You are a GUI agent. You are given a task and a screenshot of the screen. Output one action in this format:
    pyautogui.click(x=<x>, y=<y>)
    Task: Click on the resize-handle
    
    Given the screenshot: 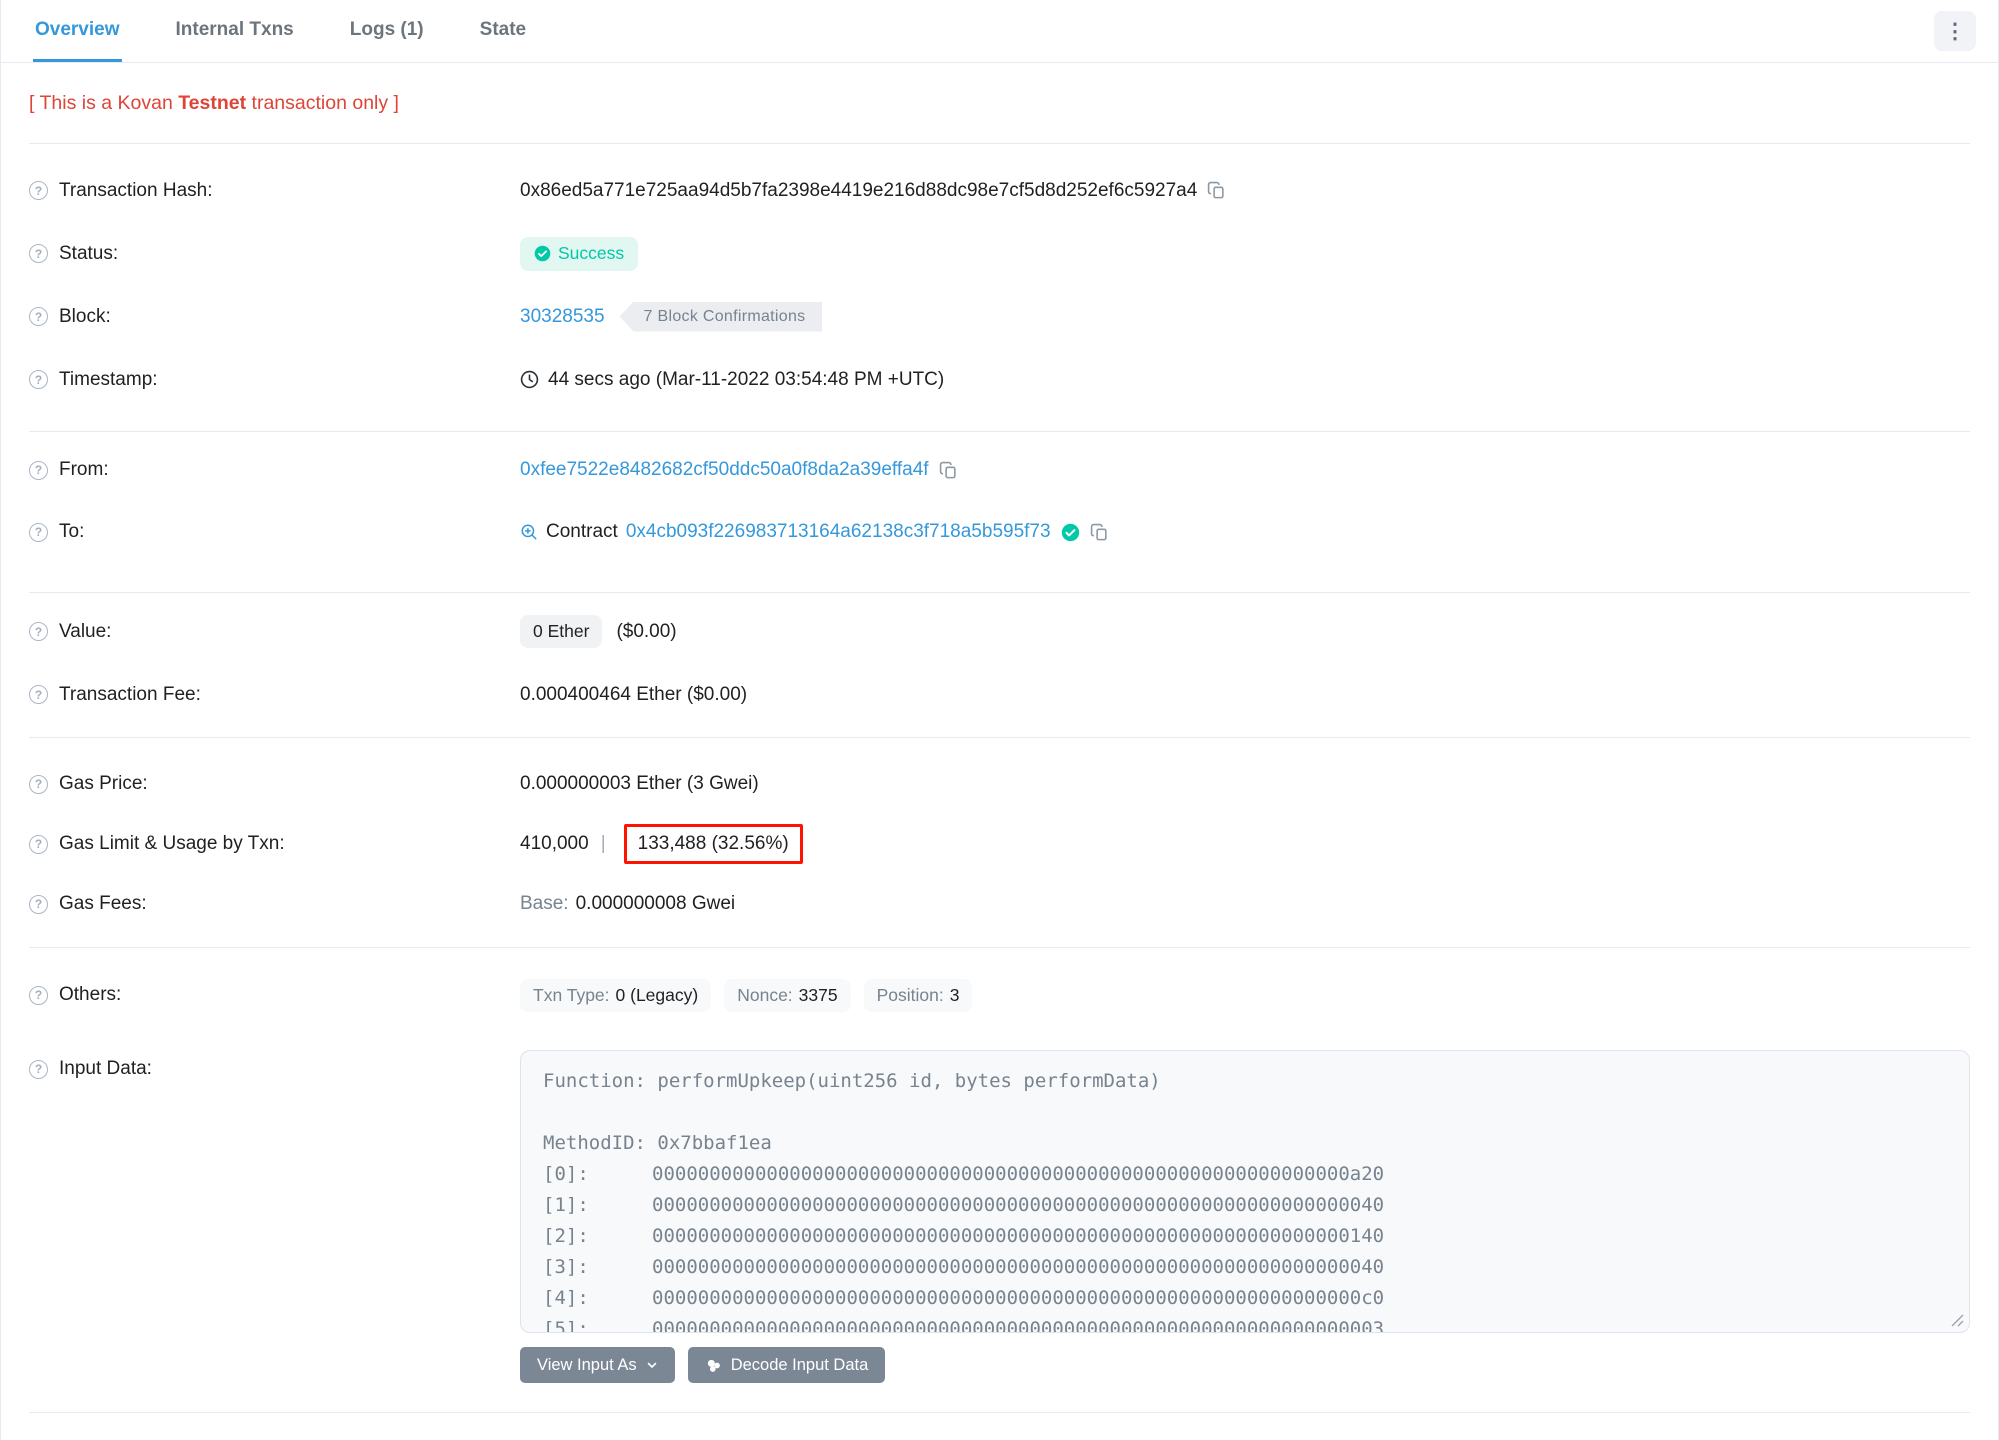 What is the action you would take?
    pyautogui.click(x=1957, y=1320)
    